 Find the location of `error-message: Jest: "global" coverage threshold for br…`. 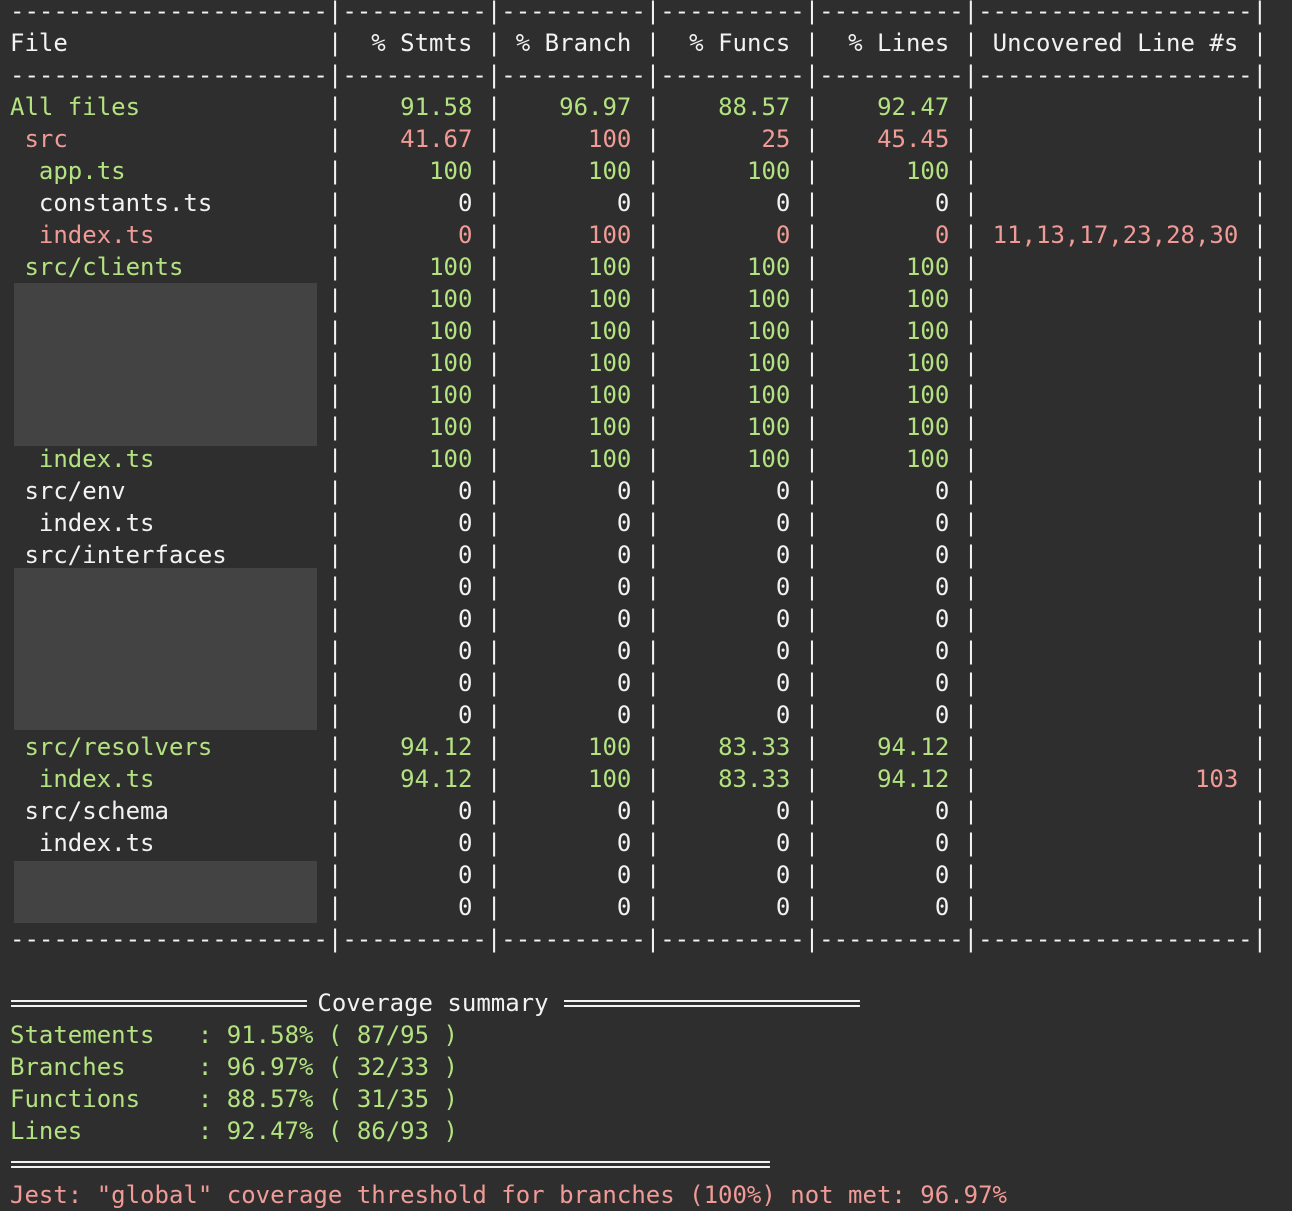

error-message: Jest: "global" coverage threshold for br… is located at coordinates (508, 1195).